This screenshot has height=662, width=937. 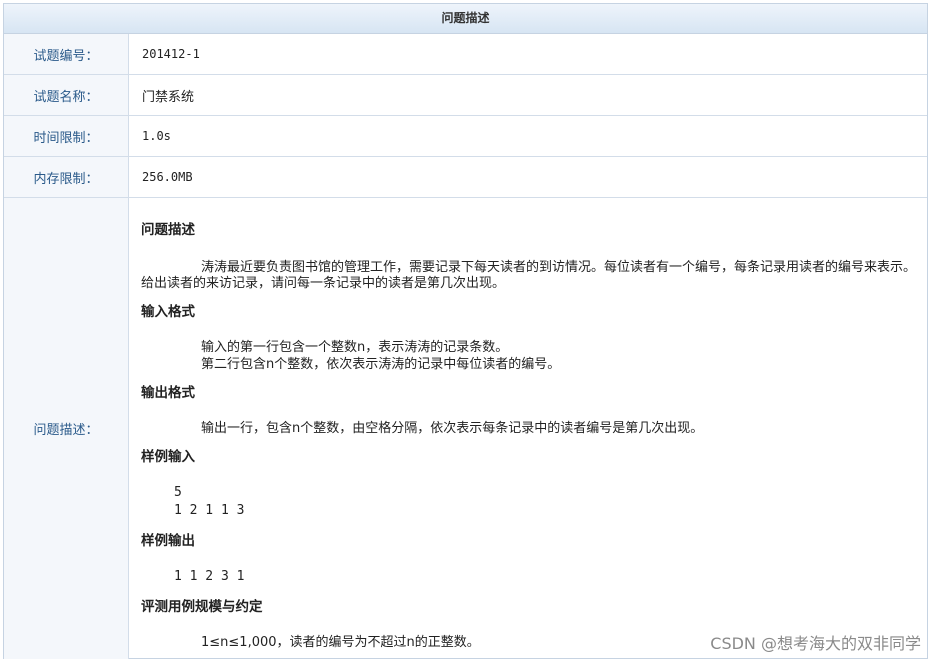 I want to click on section-title-sample-input: 样例输入, so click(x=168, y=457).